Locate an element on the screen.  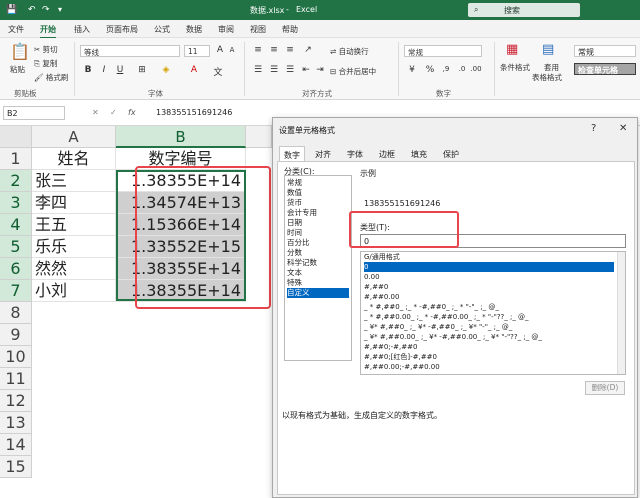
row-header-11: 11 is located at coordinates (16, 379).